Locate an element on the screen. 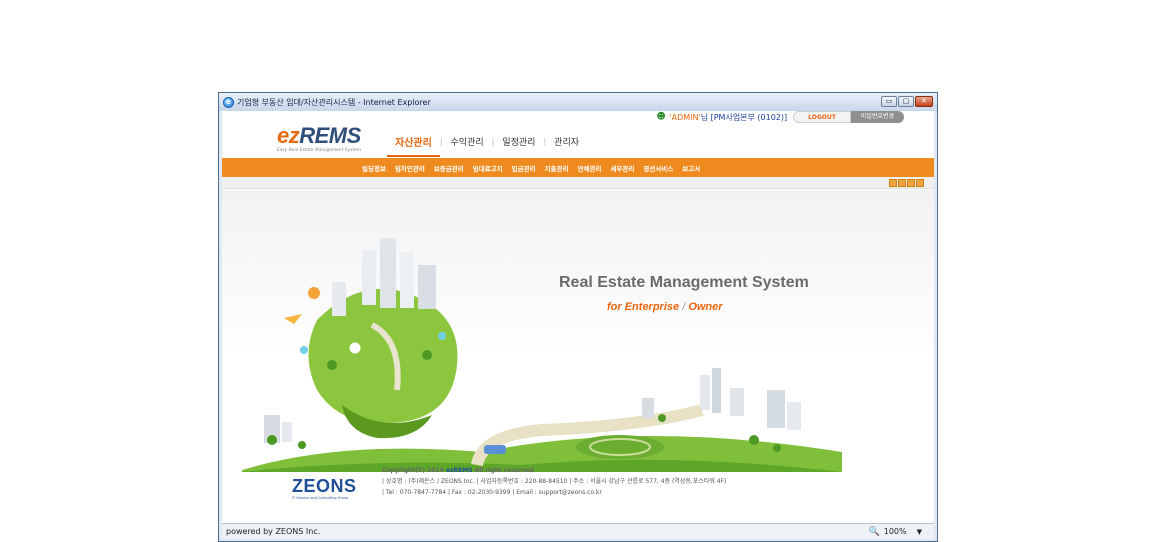  submenu-overdue: 연체관리 is located at coordinates (589, 168).